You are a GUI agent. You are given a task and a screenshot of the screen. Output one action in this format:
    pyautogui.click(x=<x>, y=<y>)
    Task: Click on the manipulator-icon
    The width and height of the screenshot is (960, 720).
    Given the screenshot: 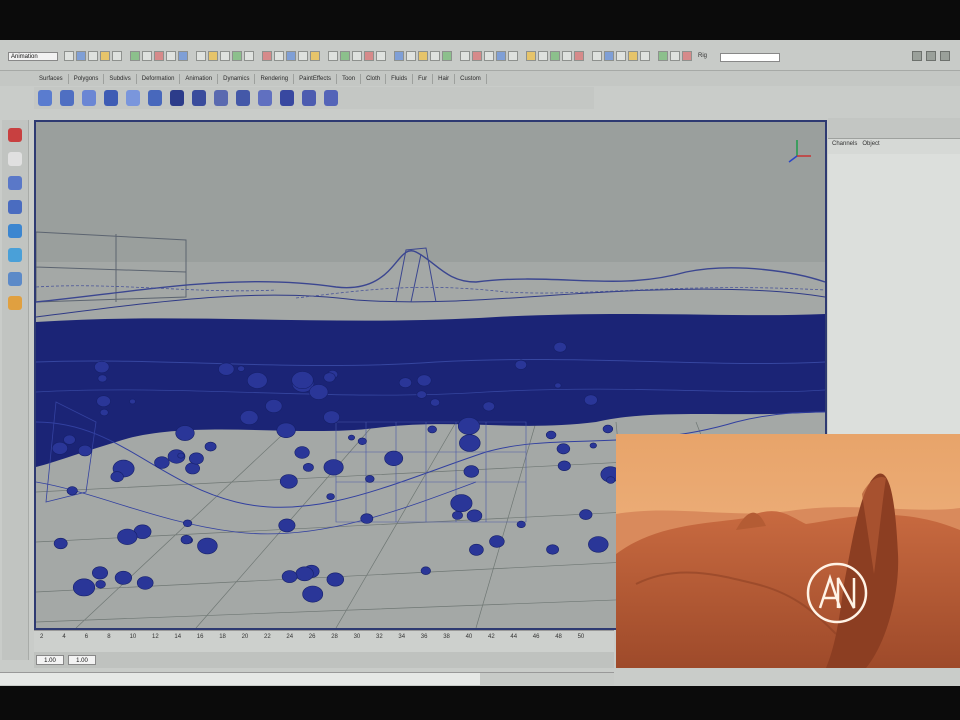 What is the action you would take?
    pyautogui.click(x=15, y=279)
    